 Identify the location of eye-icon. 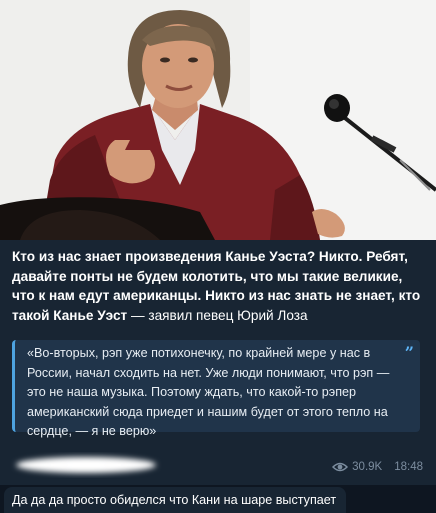
(340, 467).